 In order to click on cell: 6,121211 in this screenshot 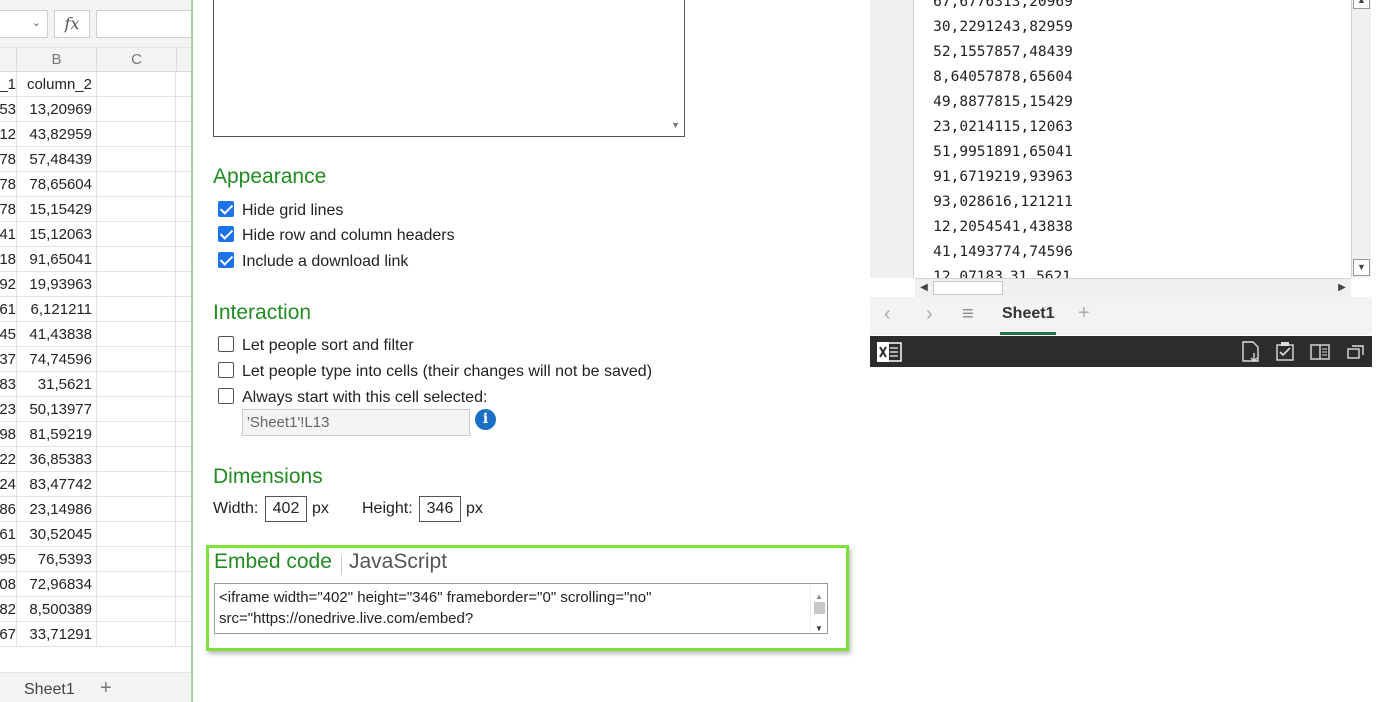, I will do `click(1038, 202)`.